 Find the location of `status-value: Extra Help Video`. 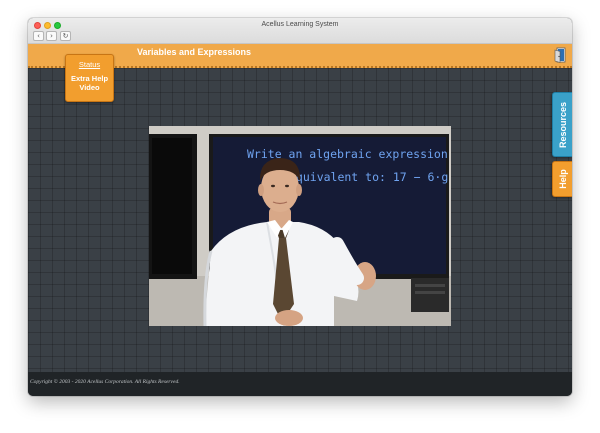

status-value: Extra Help Video is located at coordinates (89, 83).